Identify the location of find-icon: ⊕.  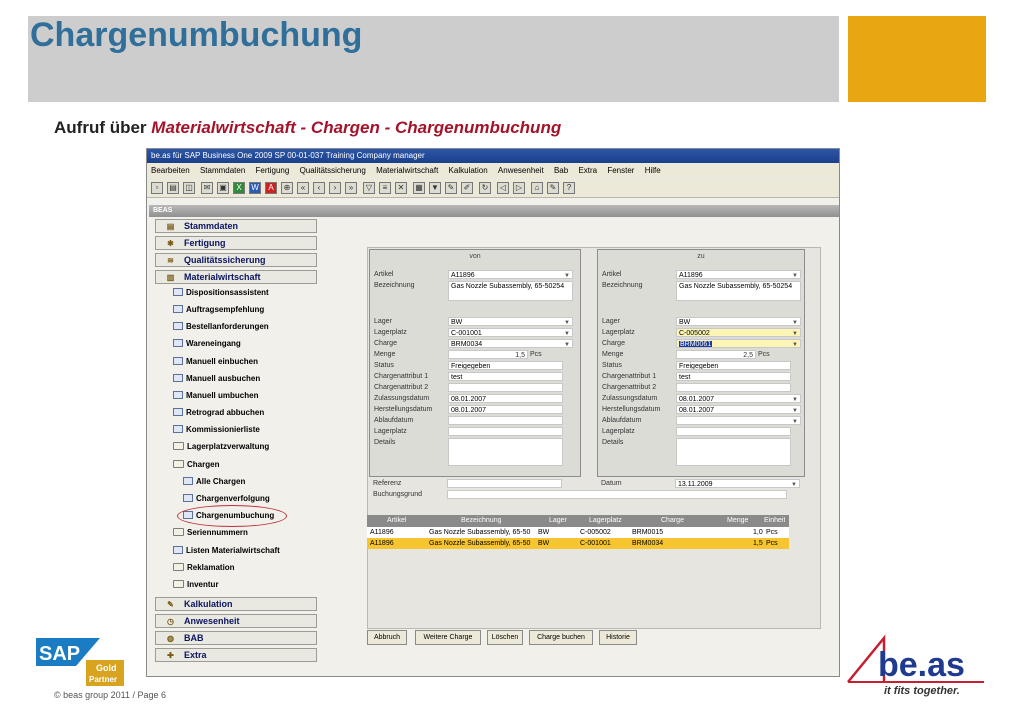
(287, 188).